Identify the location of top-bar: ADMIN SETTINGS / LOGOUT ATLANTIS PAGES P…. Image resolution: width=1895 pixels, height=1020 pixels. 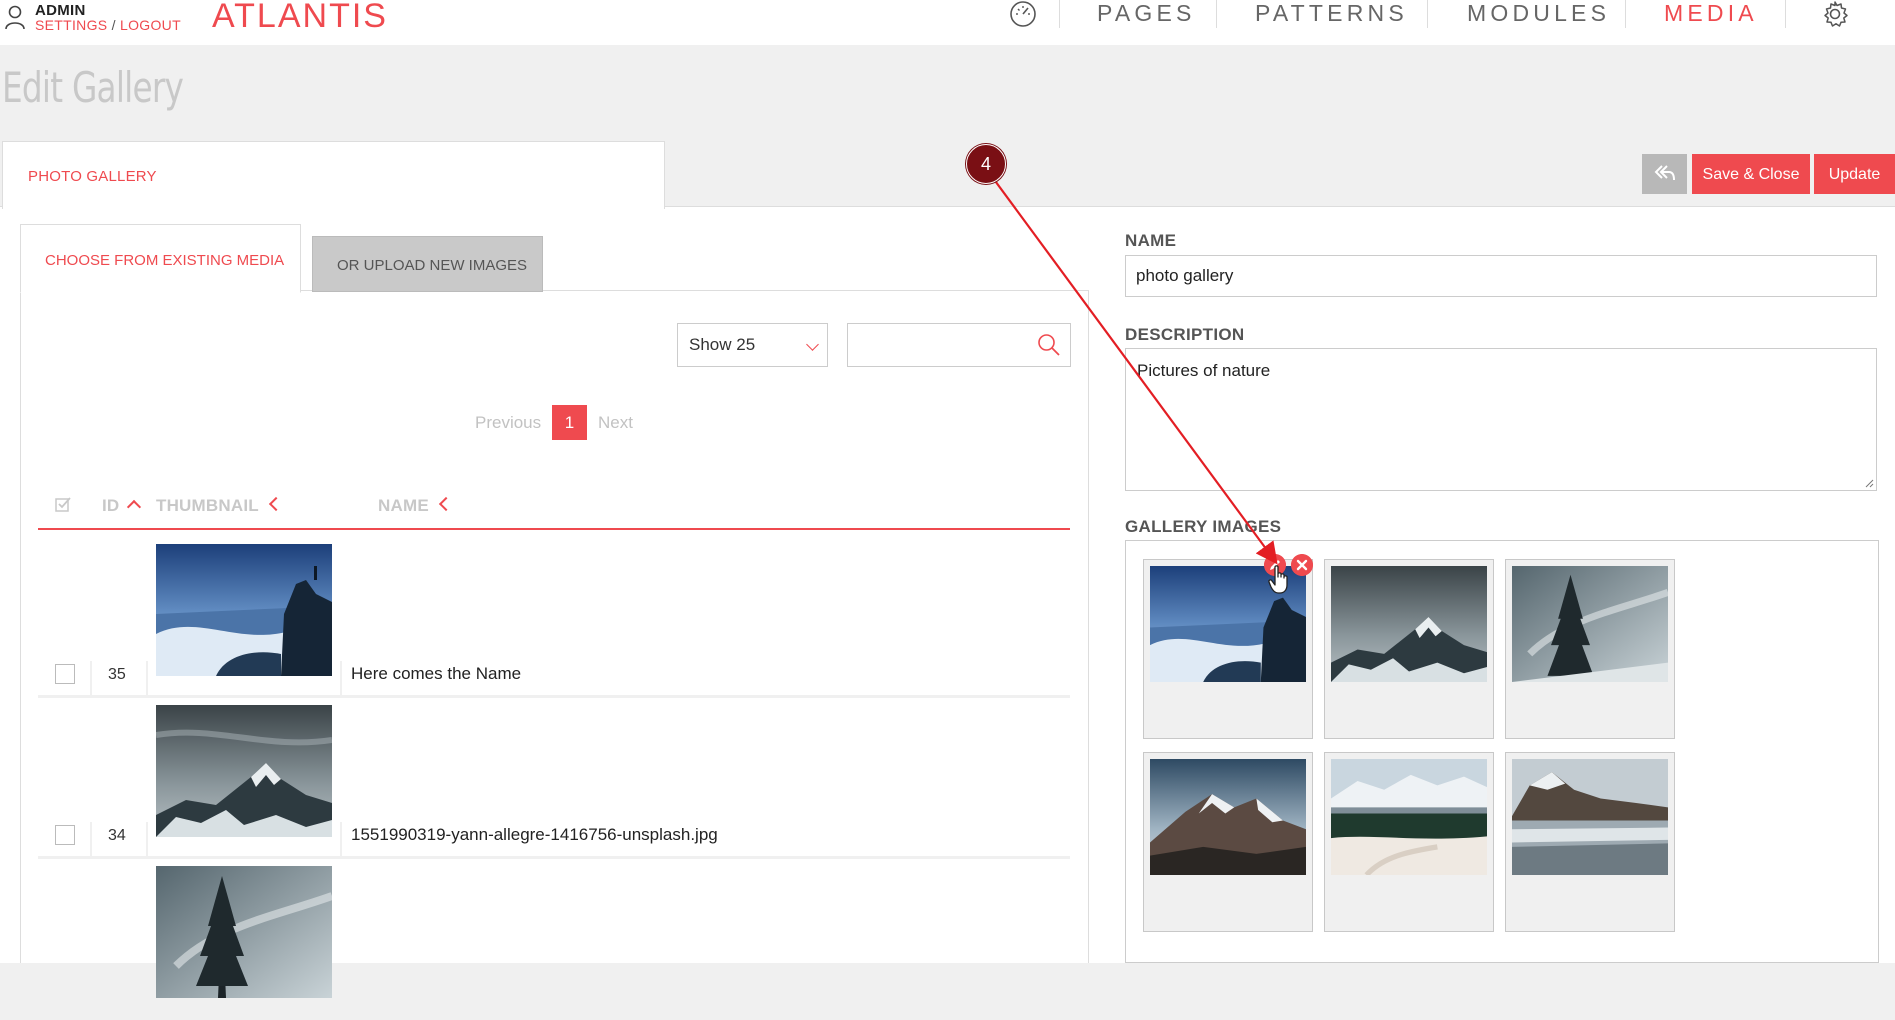
(947, 22).